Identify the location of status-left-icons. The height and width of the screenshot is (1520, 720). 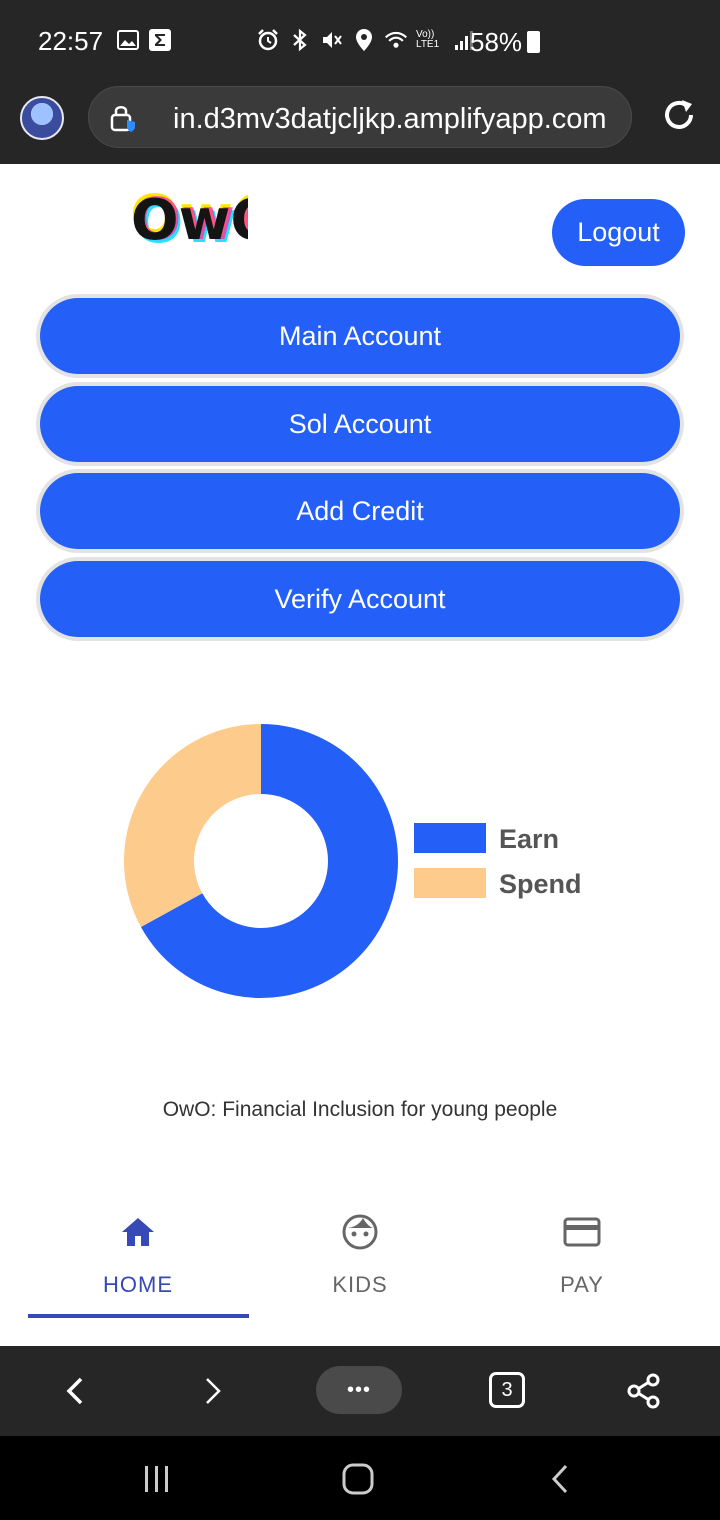
(144, 40).